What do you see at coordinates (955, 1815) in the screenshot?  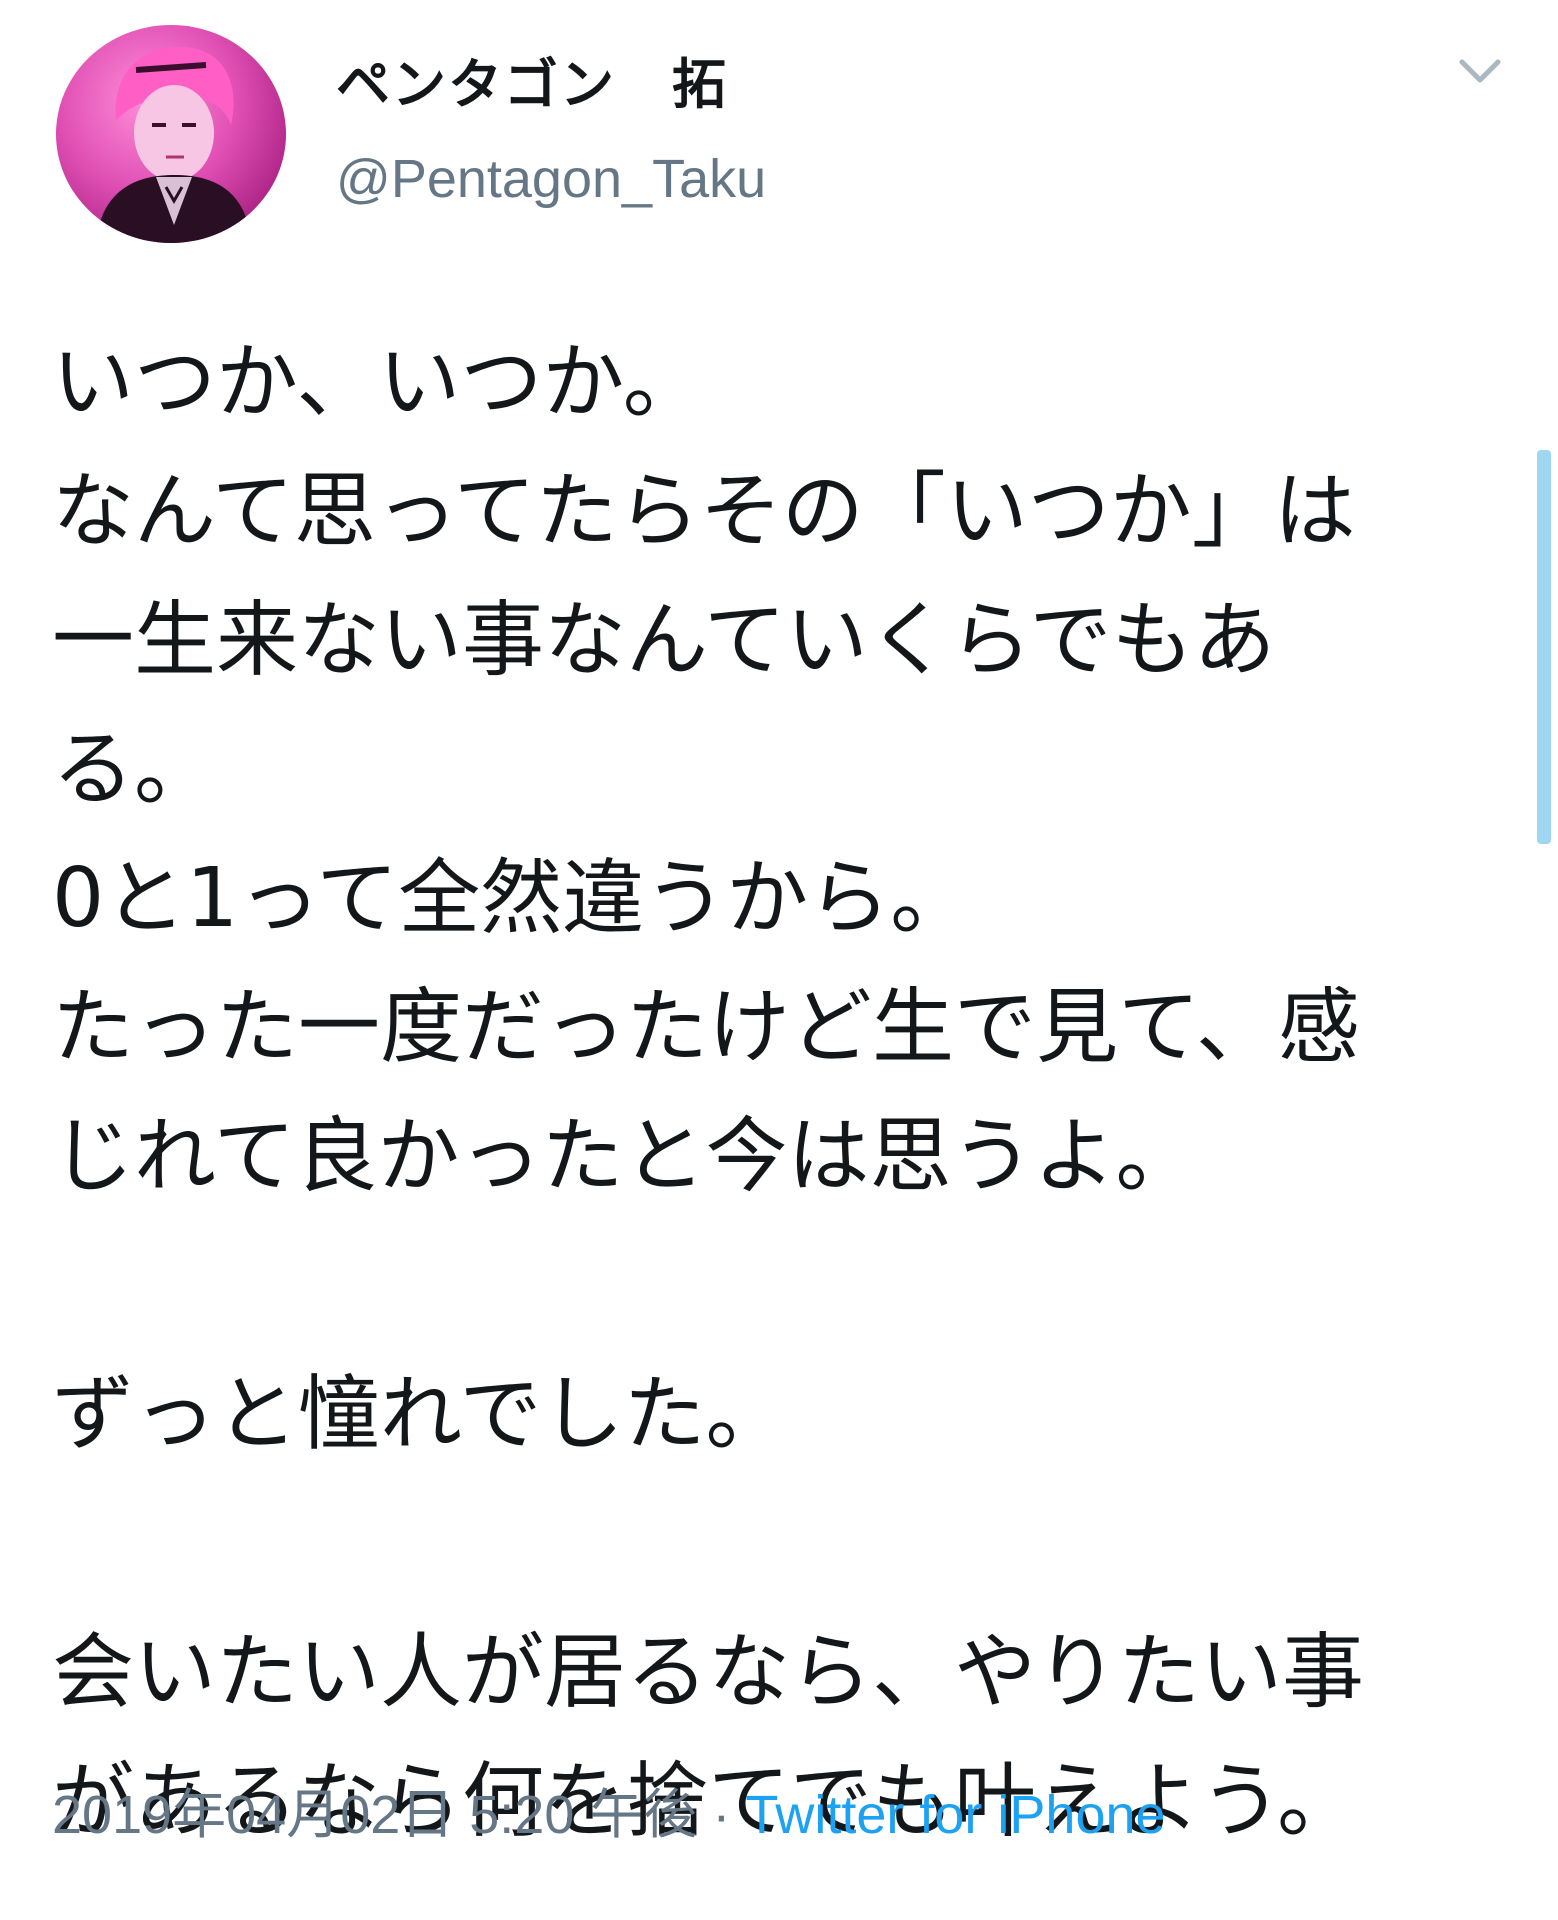 I see `tweet-source-link: Twitter for iPhone` at bounding box center [955, 1815].